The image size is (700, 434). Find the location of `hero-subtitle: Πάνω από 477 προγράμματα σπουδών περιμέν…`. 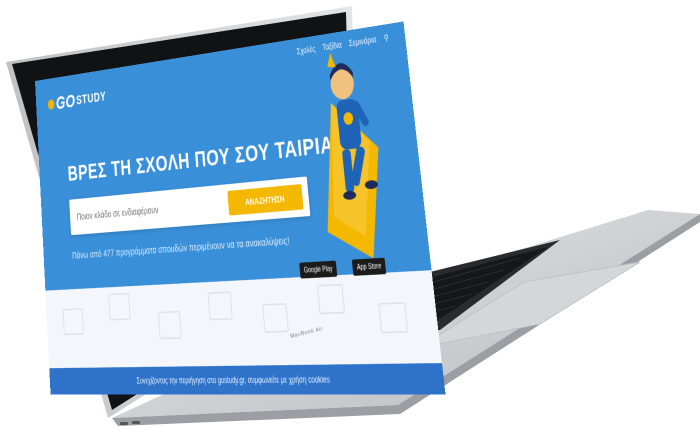

hero-subtitle: Πάνω από 477 προγράμματα σπουδών περιμέν… is located at coordinates (180, 248).